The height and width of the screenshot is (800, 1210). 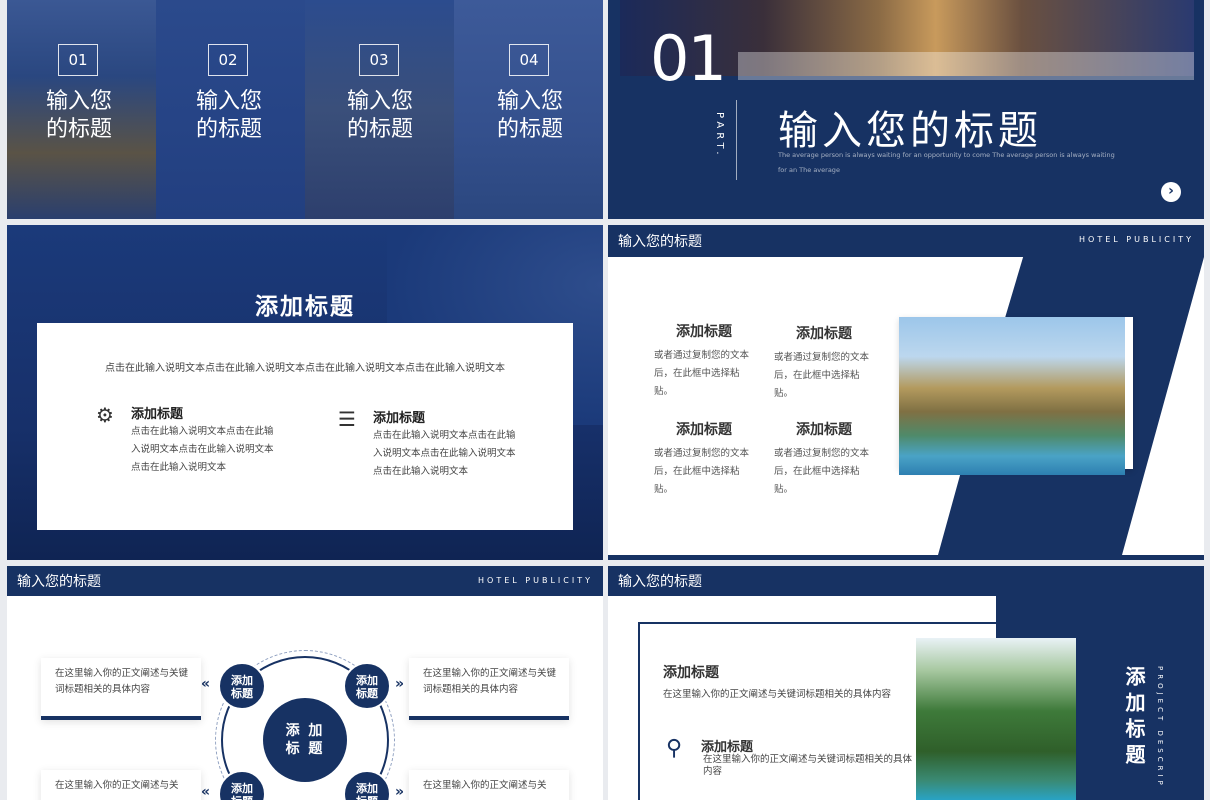 I want to click on sliders-icon: ☰, so click(x=347, y=419).